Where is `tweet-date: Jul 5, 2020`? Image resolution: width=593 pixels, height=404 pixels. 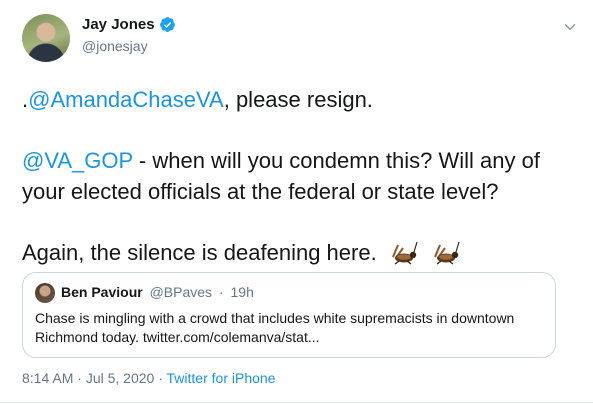 tweet-date: Jul 5, 2020 is located at coordinates (120, 378).